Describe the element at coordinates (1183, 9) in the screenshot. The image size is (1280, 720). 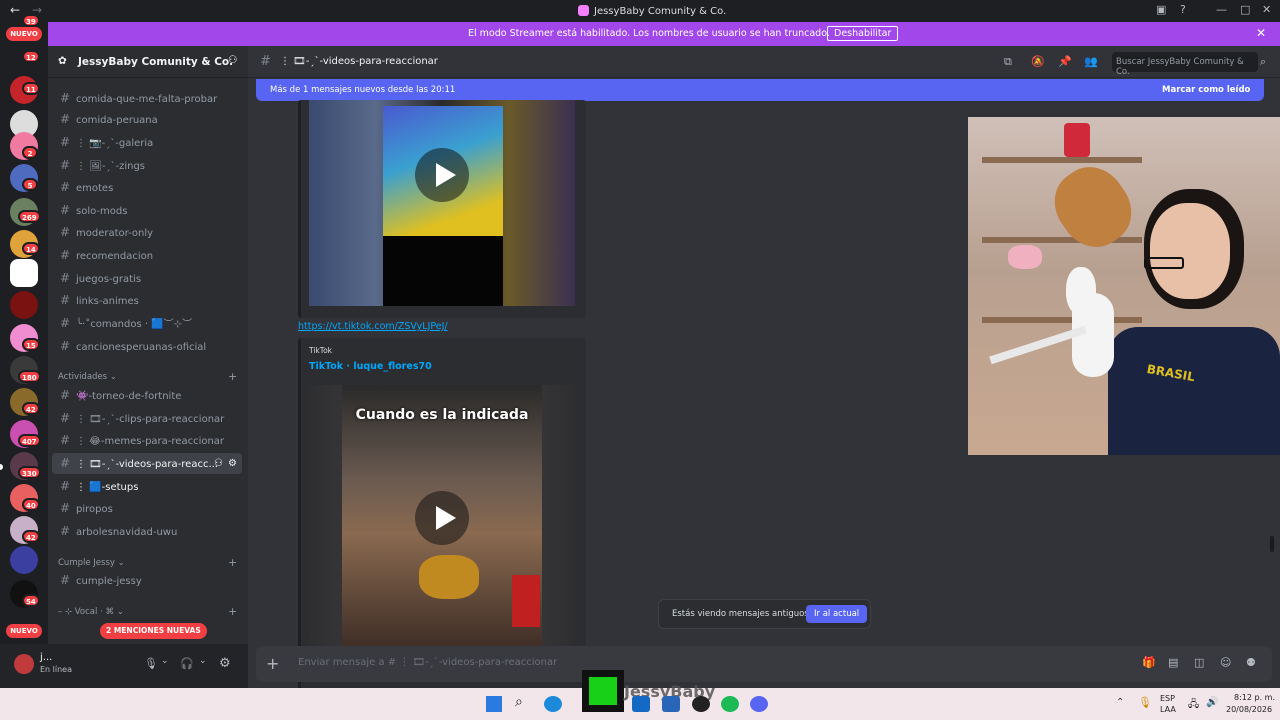
I see `help-icon: ?` at that location.